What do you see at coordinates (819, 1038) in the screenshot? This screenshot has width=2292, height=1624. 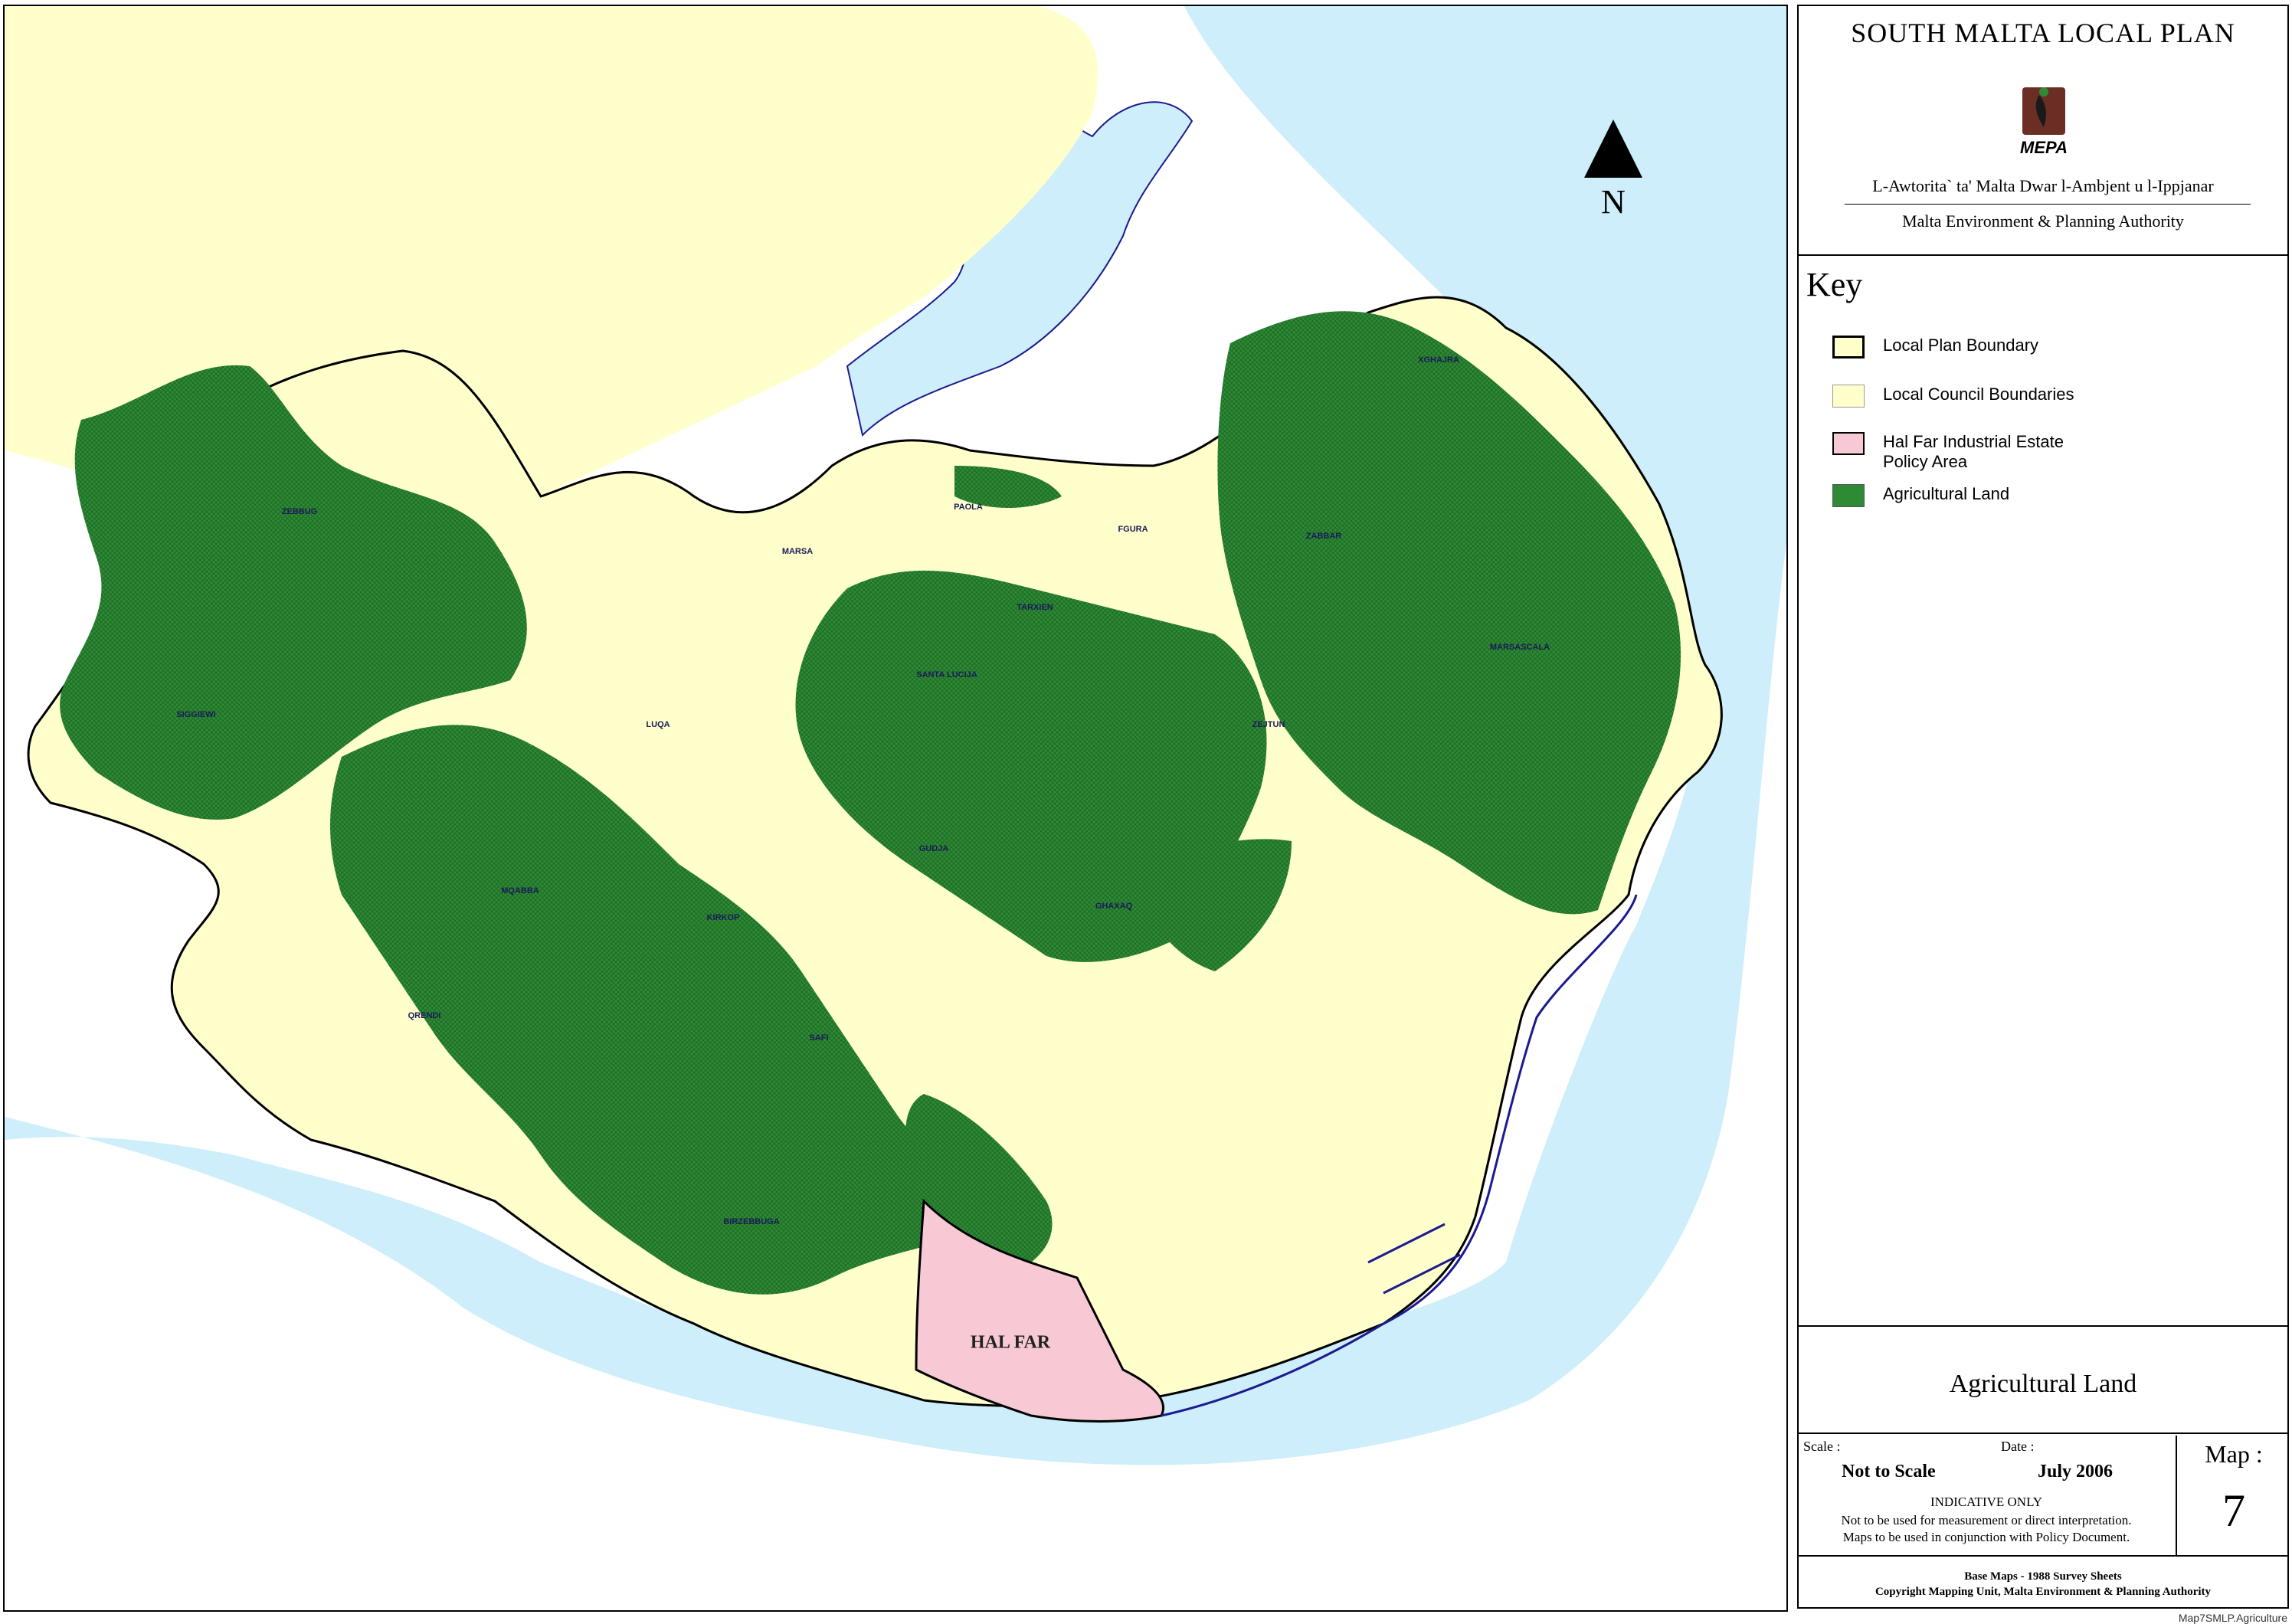 I see `place-label: SAFI` at bounding box center [819, 1038].